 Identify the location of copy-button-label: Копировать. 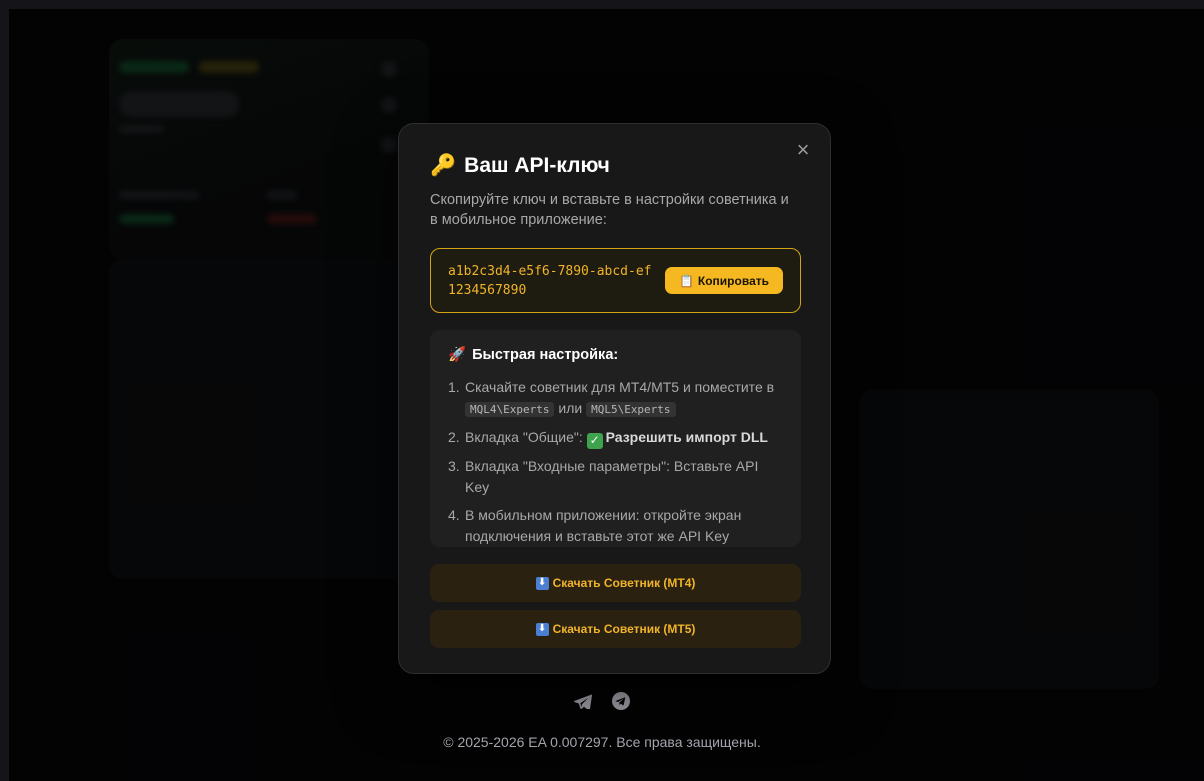
(733, 280).